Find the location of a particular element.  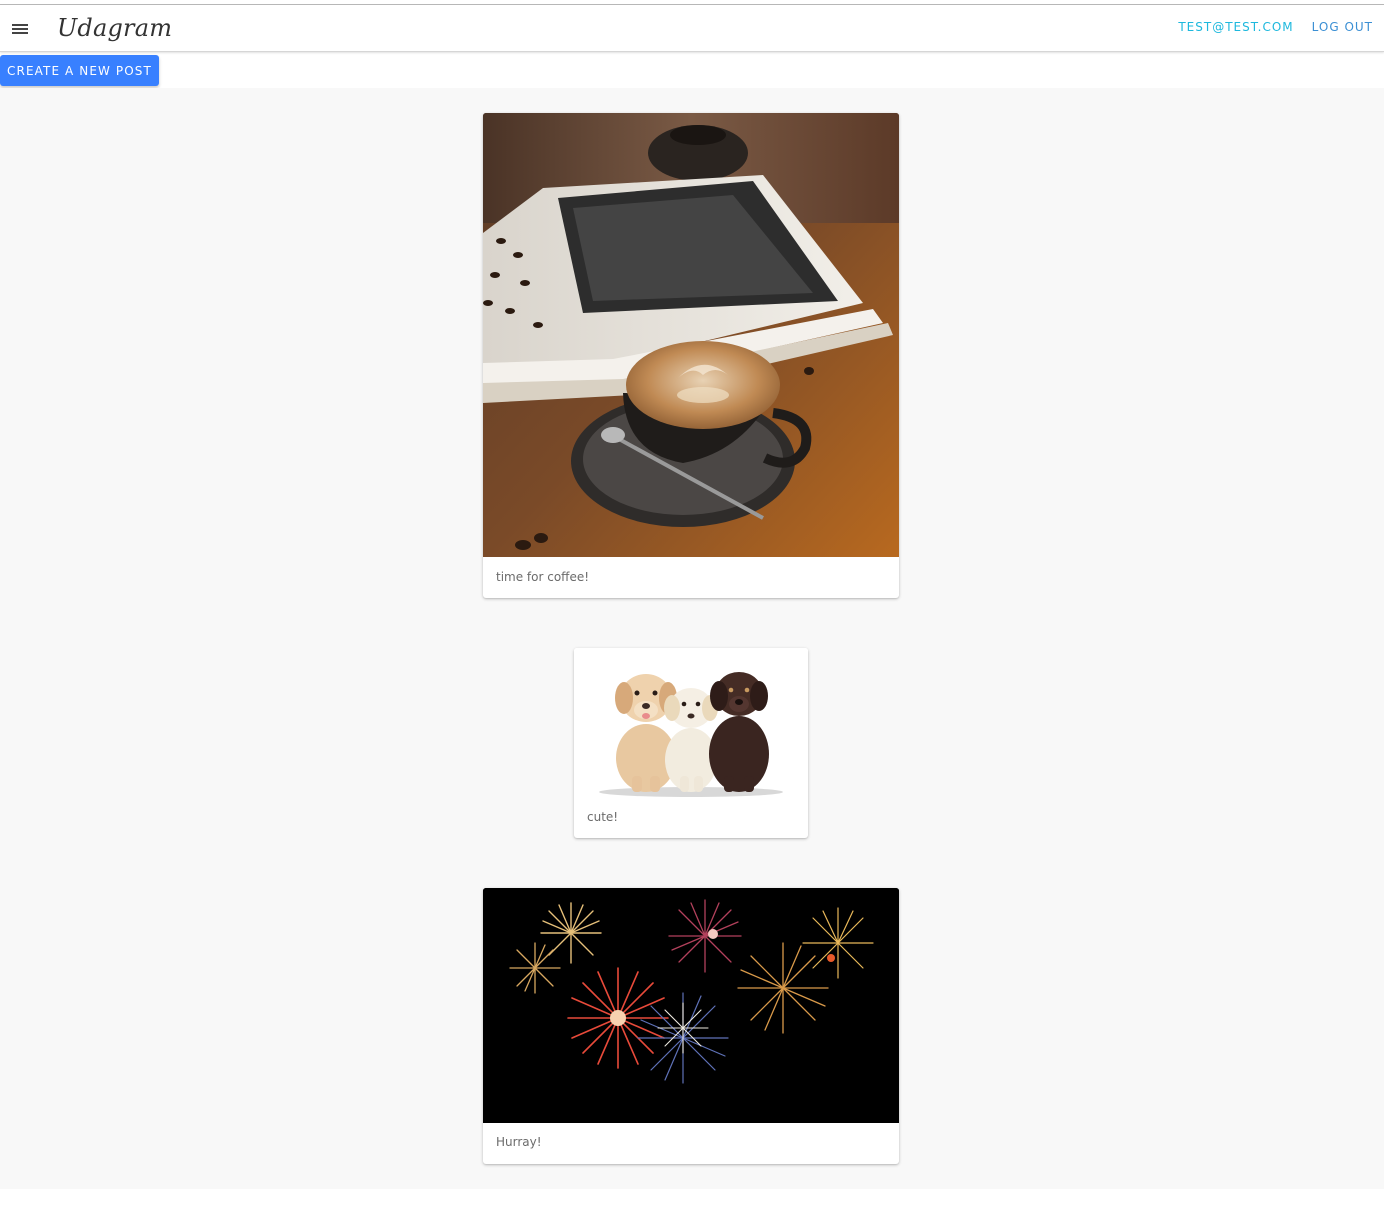

feed-card: cute! is located at coordinates (691, 743).